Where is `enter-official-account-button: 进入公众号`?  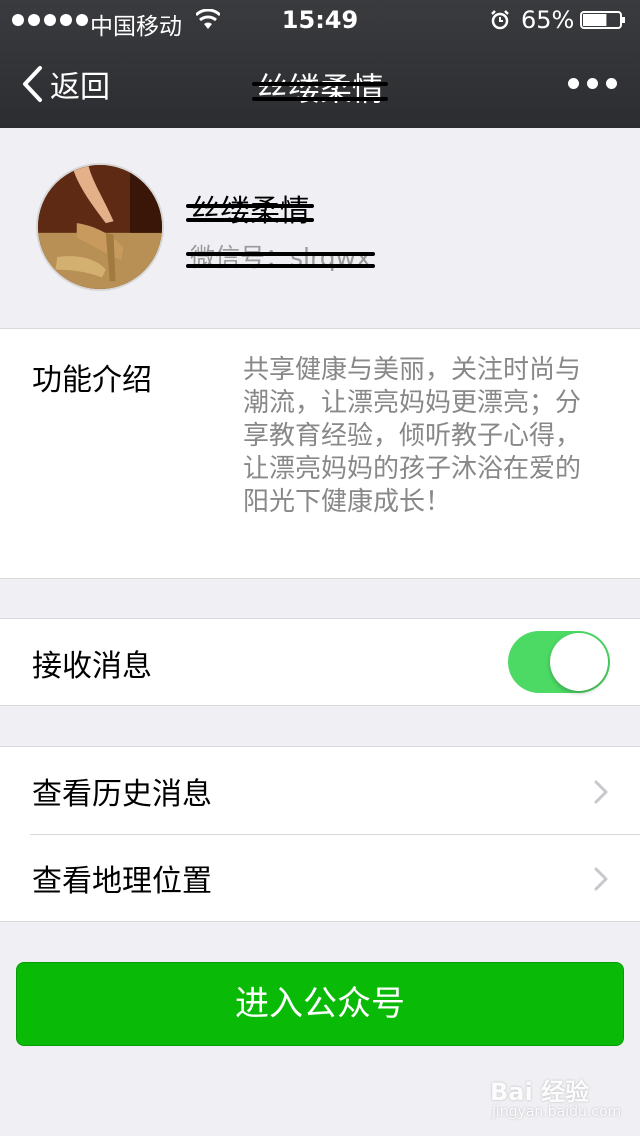 enter-official-account-button: 进入公众号 is located at coordinates (320, 1004).